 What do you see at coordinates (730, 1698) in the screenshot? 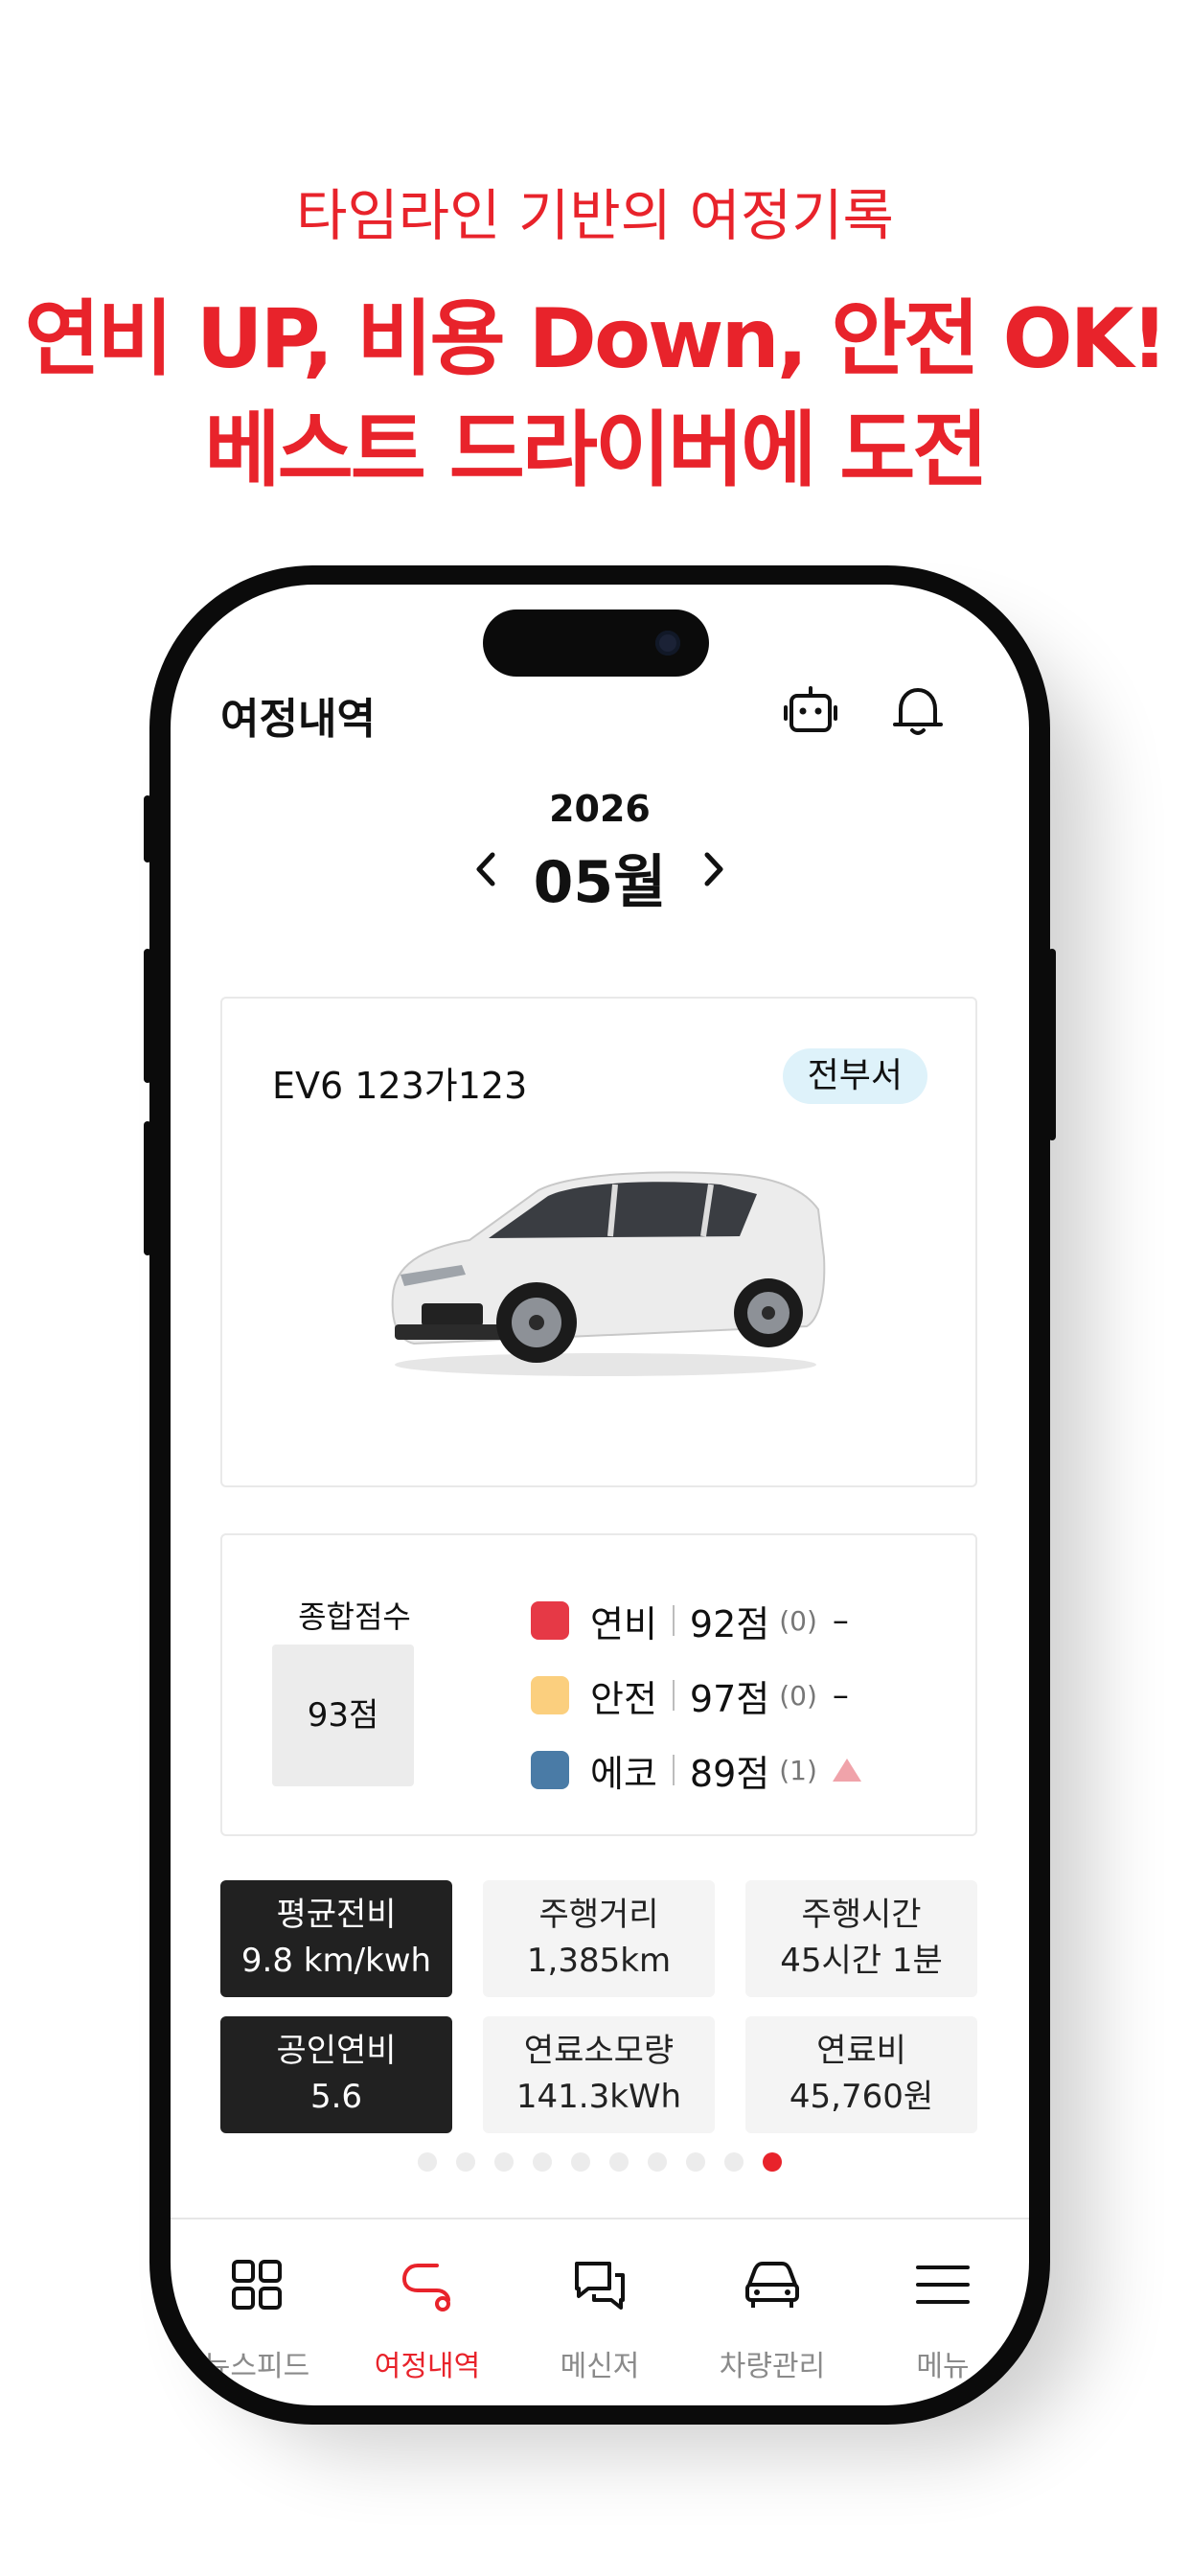
I see `metric-score: 97점` at bounding box center [730, 1698].